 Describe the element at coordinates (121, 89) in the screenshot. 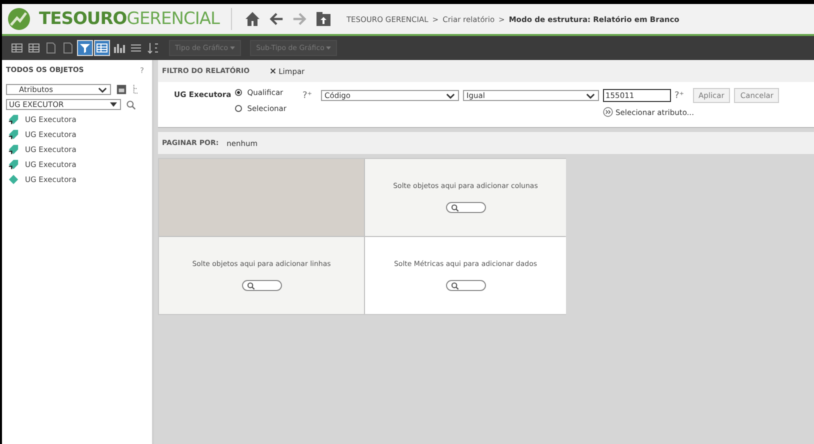

I see `calendar-icon` at that location.